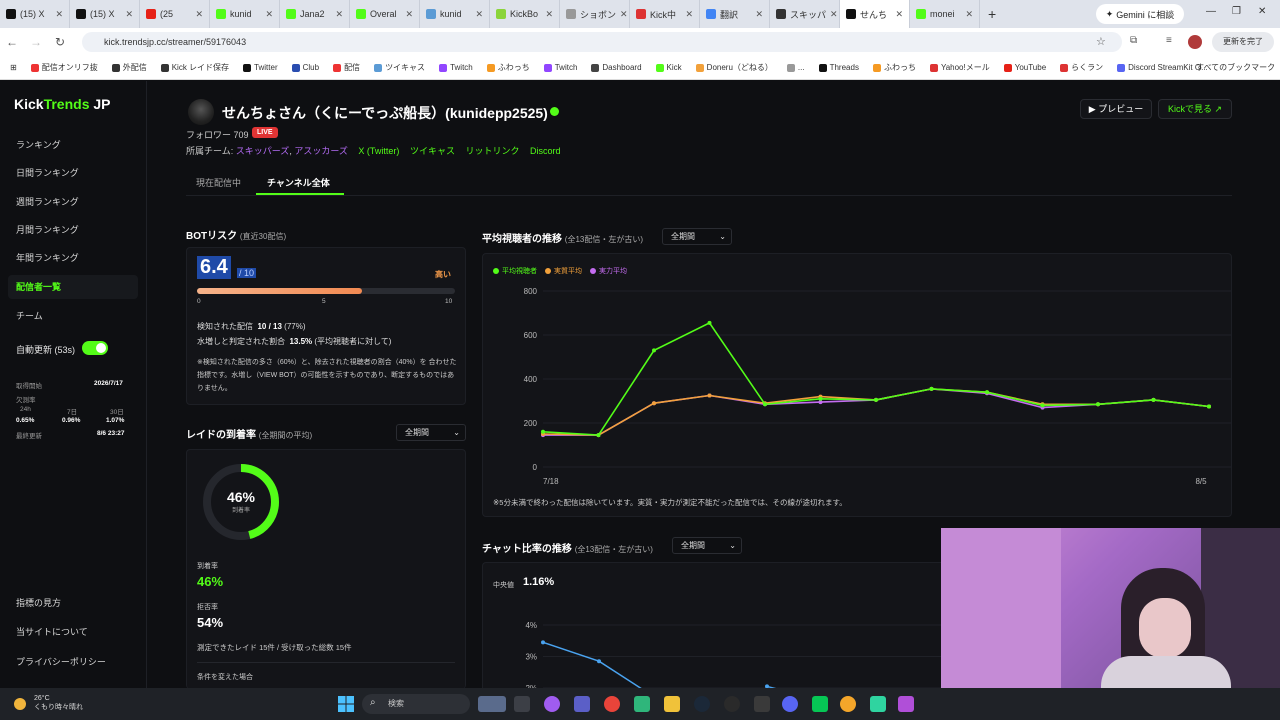 The height and width of the screenshot is (720, 1280). Describe the element at coordinates (1024, 67) in the screenshot. I see `bookmark-item: YouTube` at that location.